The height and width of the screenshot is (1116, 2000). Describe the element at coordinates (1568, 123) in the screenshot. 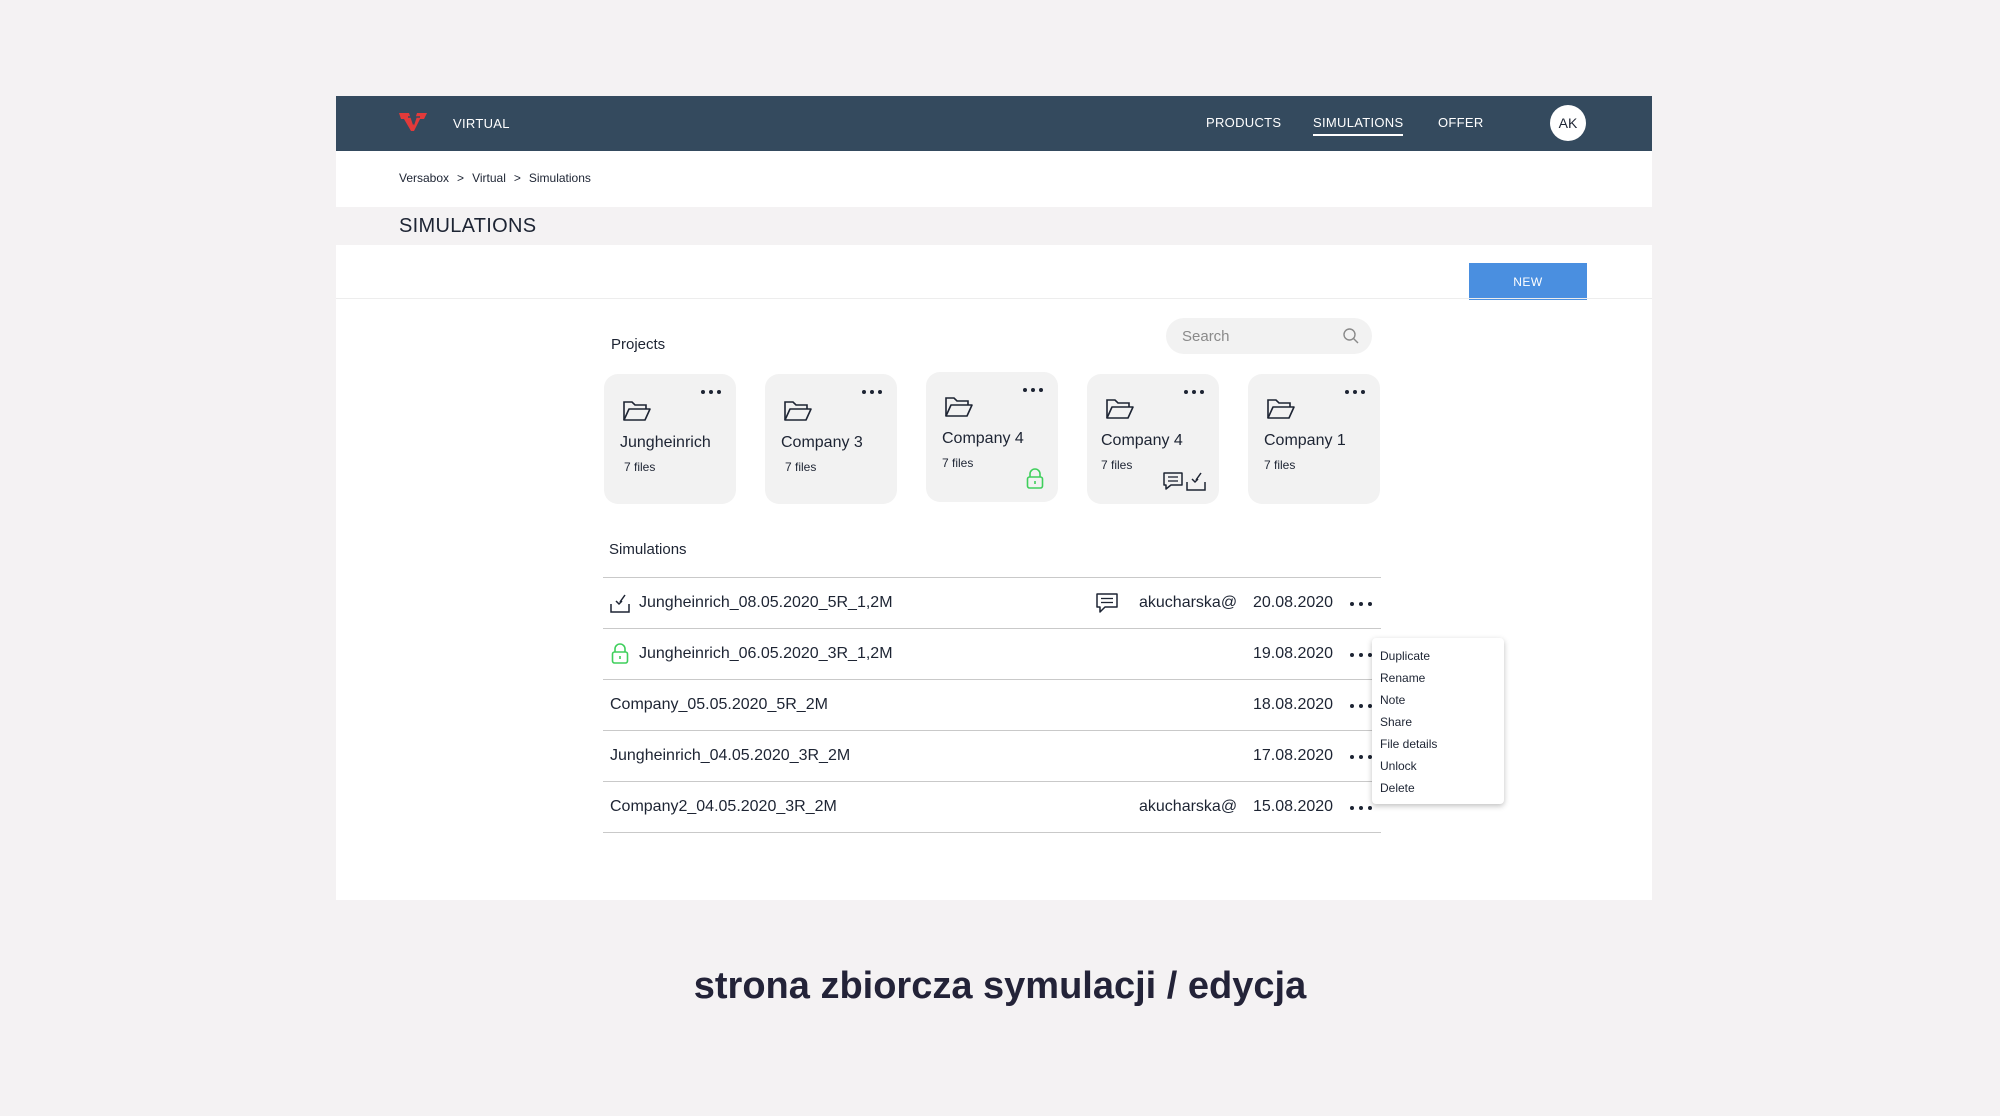

I see `user-avatar: AK` at that location.